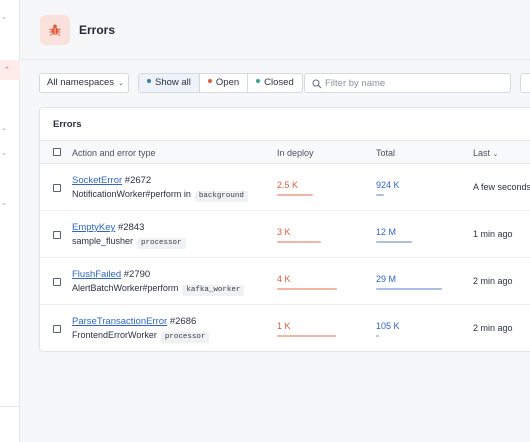 This screenshot has height=442, width=530. What do you see at coordinates (114, 335) in the screenshot?
I see `action-name: FrontendErrorWorker` at bounding box center [114, 335].